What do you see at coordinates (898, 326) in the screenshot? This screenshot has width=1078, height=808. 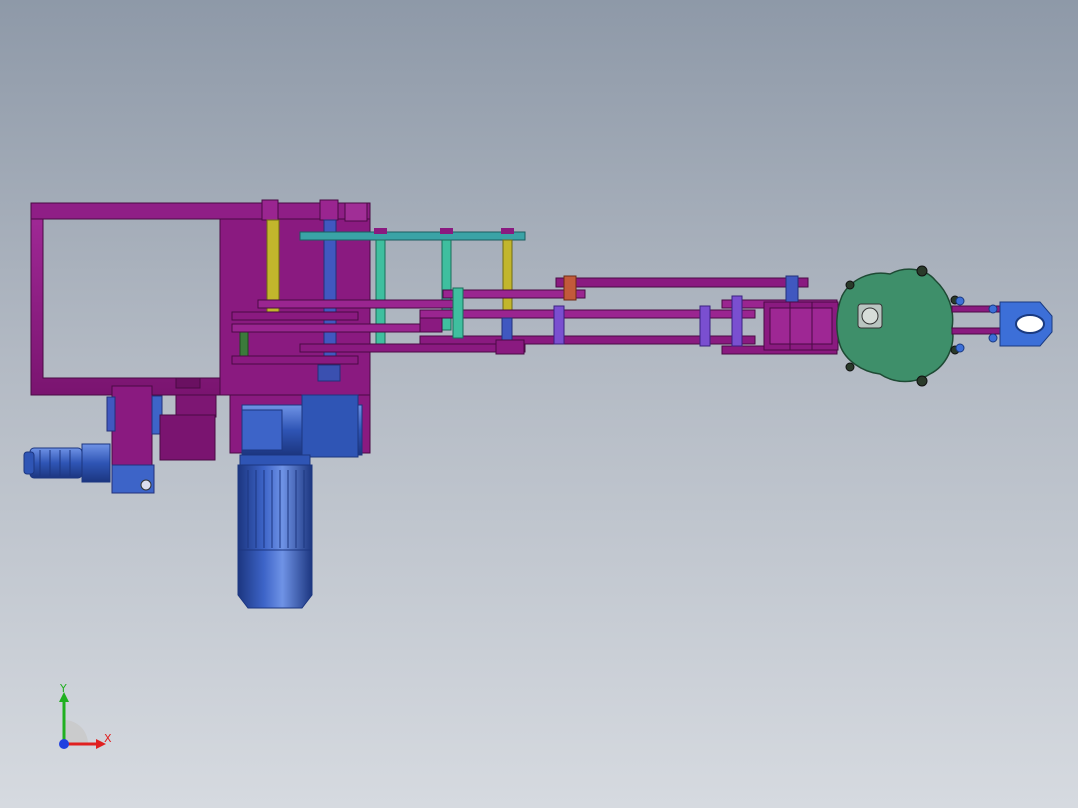 I see `gripper-body` at bounding box center [898, 326].